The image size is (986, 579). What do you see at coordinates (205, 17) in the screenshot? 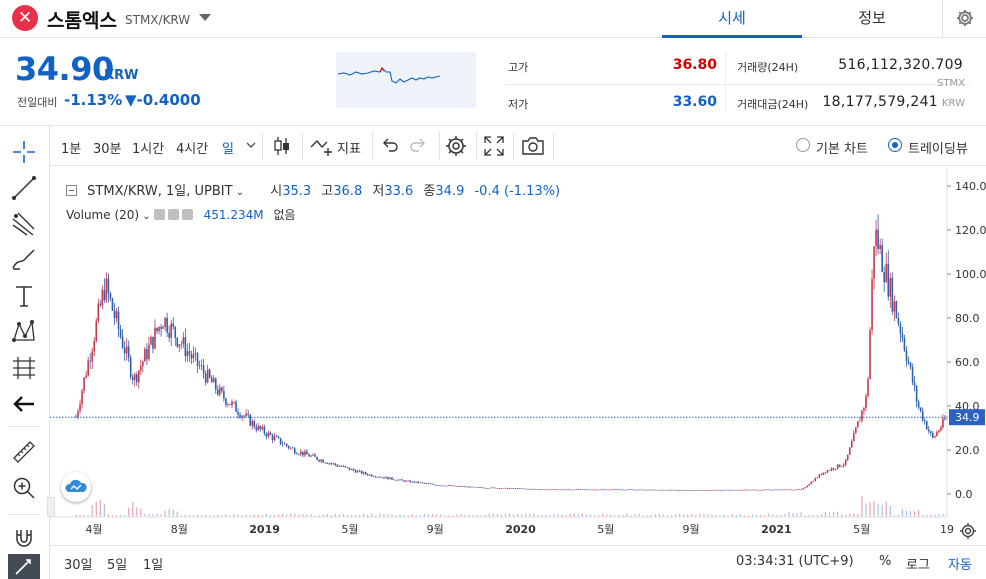
I see `coin-dropdown-chevron-down-icon` at bounding box center [205, 17].